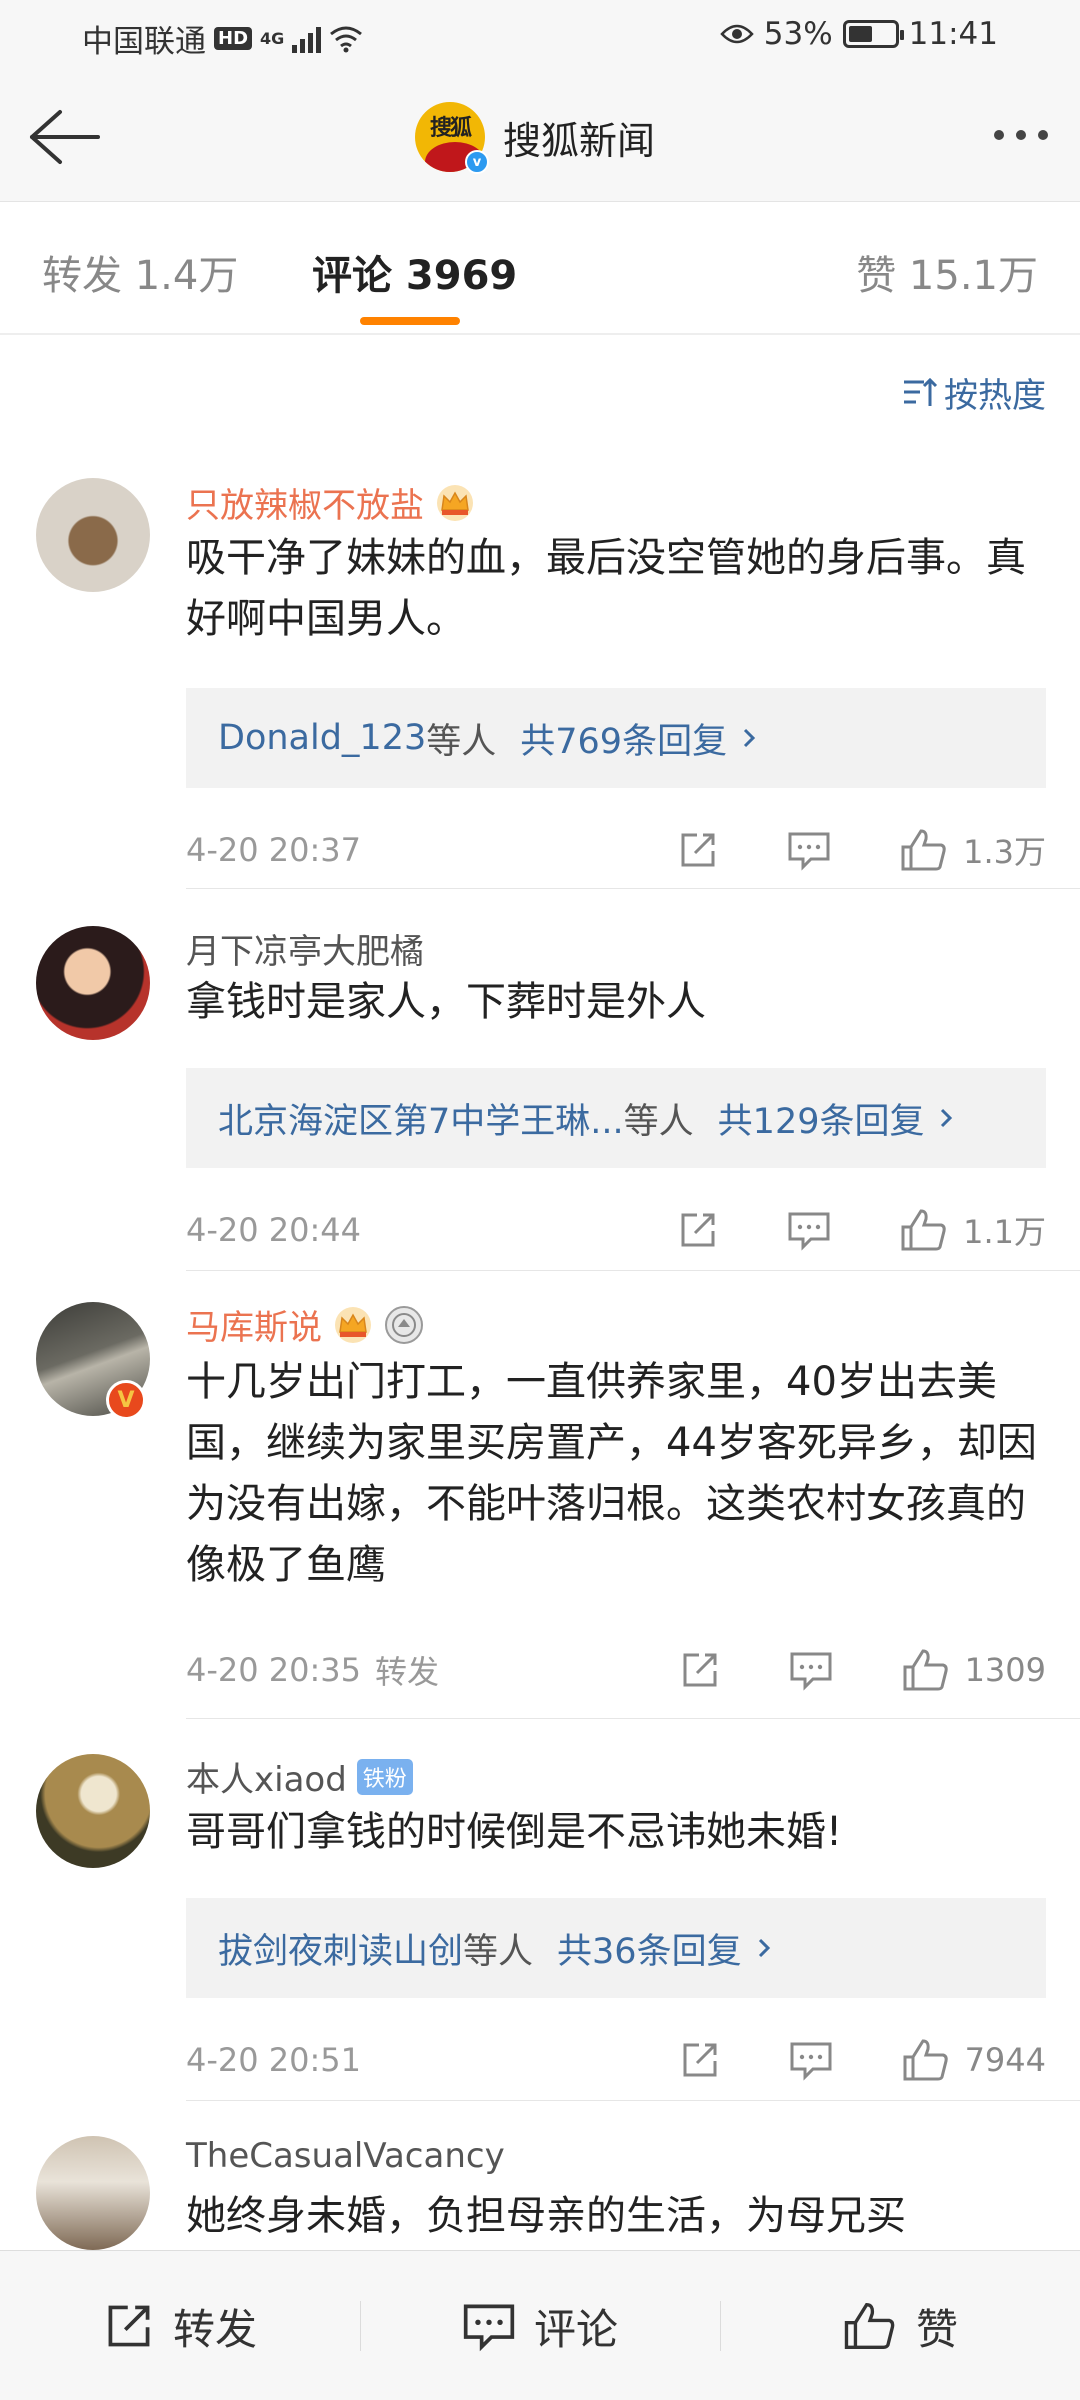  I want to click on medal-icon, so click(404, 1324).